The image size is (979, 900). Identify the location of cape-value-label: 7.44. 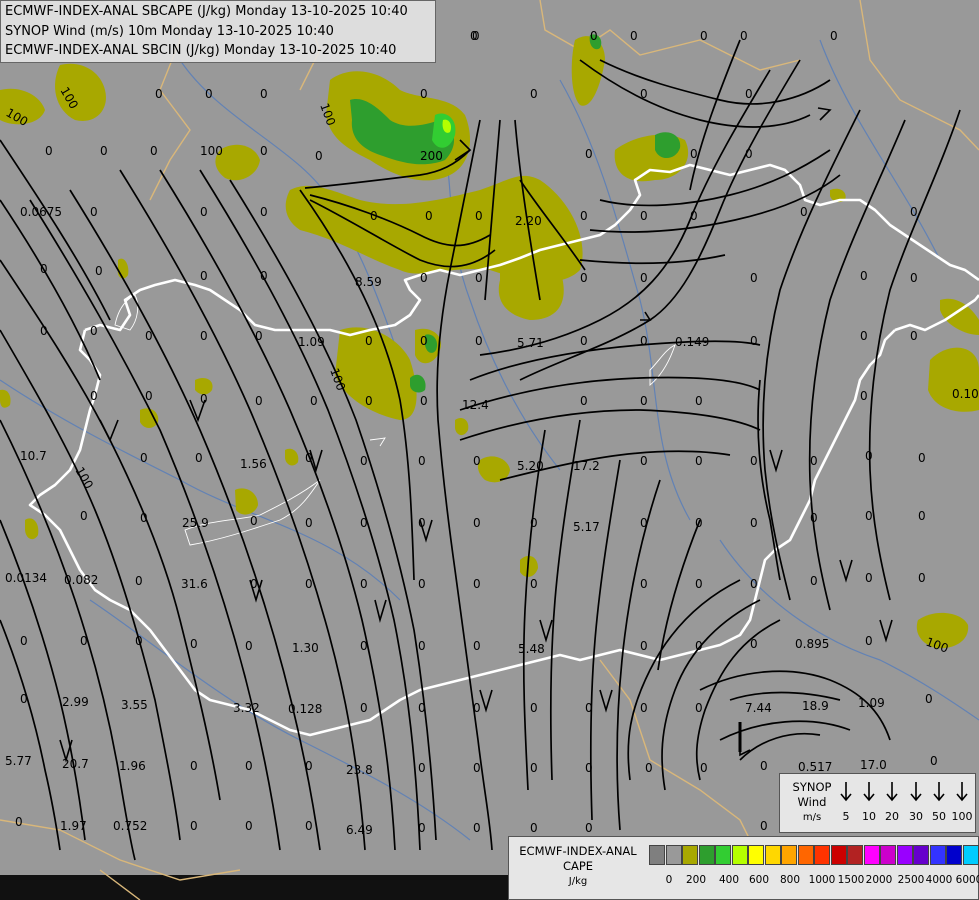
(758, 708).